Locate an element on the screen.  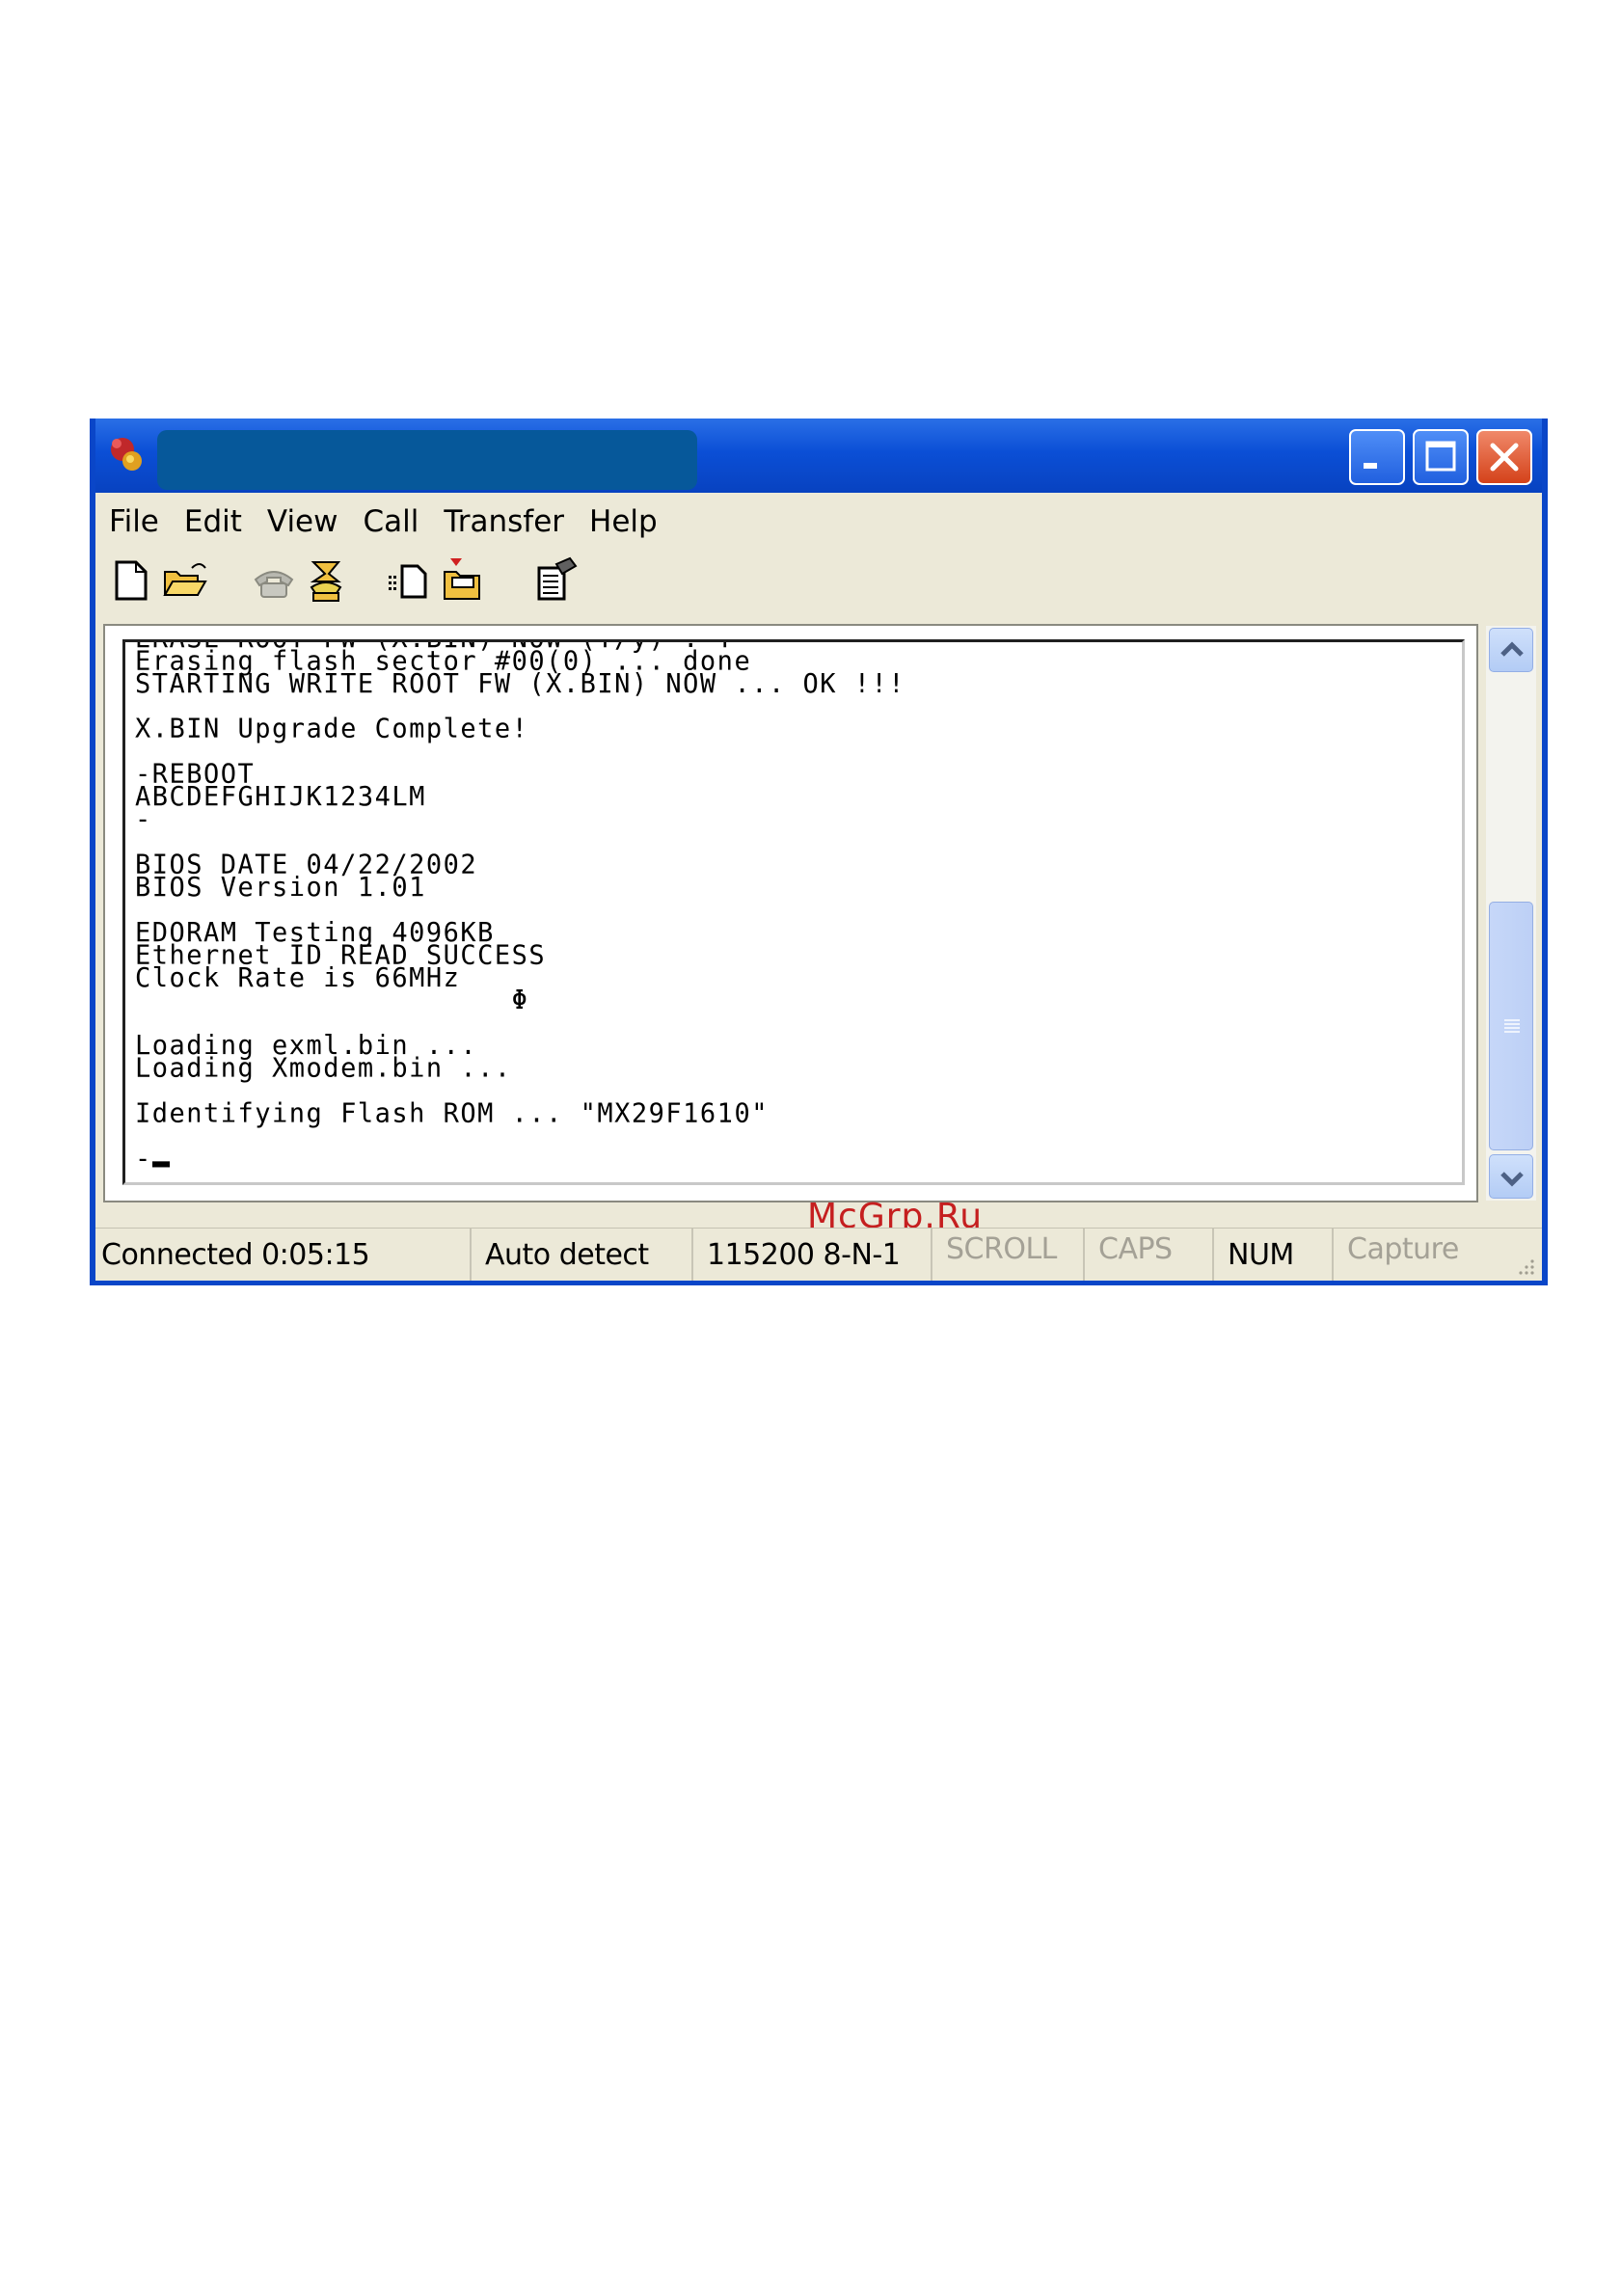
terminal-line: X.BIN Upgrade Complete! is located at coordinates (332, 729).